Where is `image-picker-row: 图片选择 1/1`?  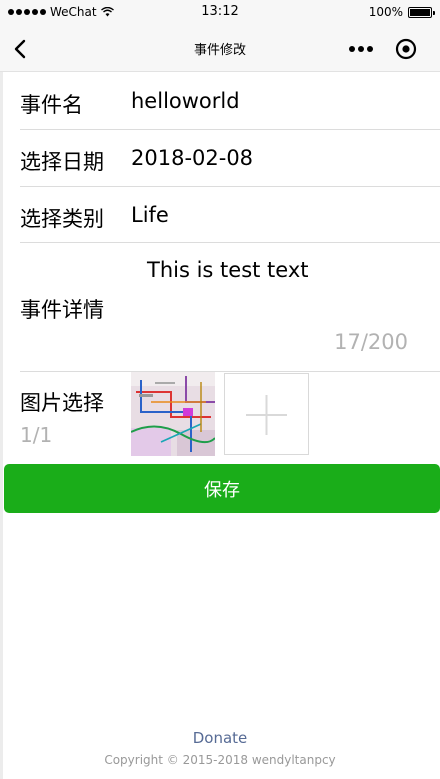 image-picker-row: 图片选择 1/1 is located at coordinates (230, 414).